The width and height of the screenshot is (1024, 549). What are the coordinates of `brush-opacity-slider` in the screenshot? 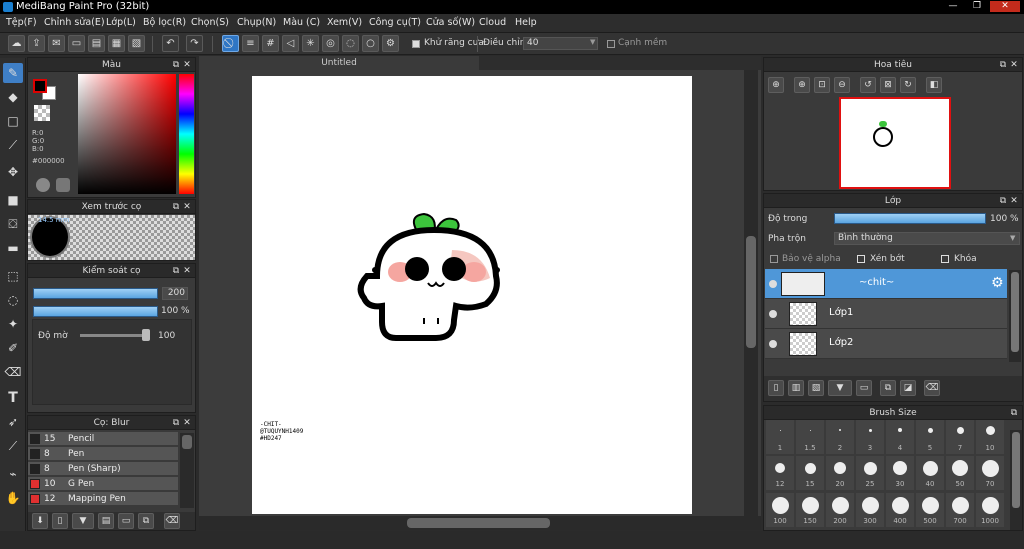 It's located at (95, 311).